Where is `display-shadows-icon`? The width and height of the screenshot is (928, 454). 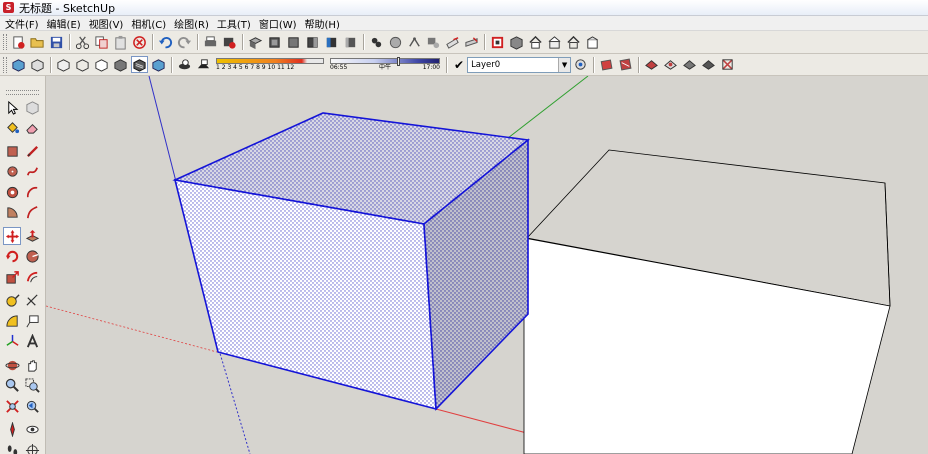
display-shadows-icon is located at coordinates (203, 64).